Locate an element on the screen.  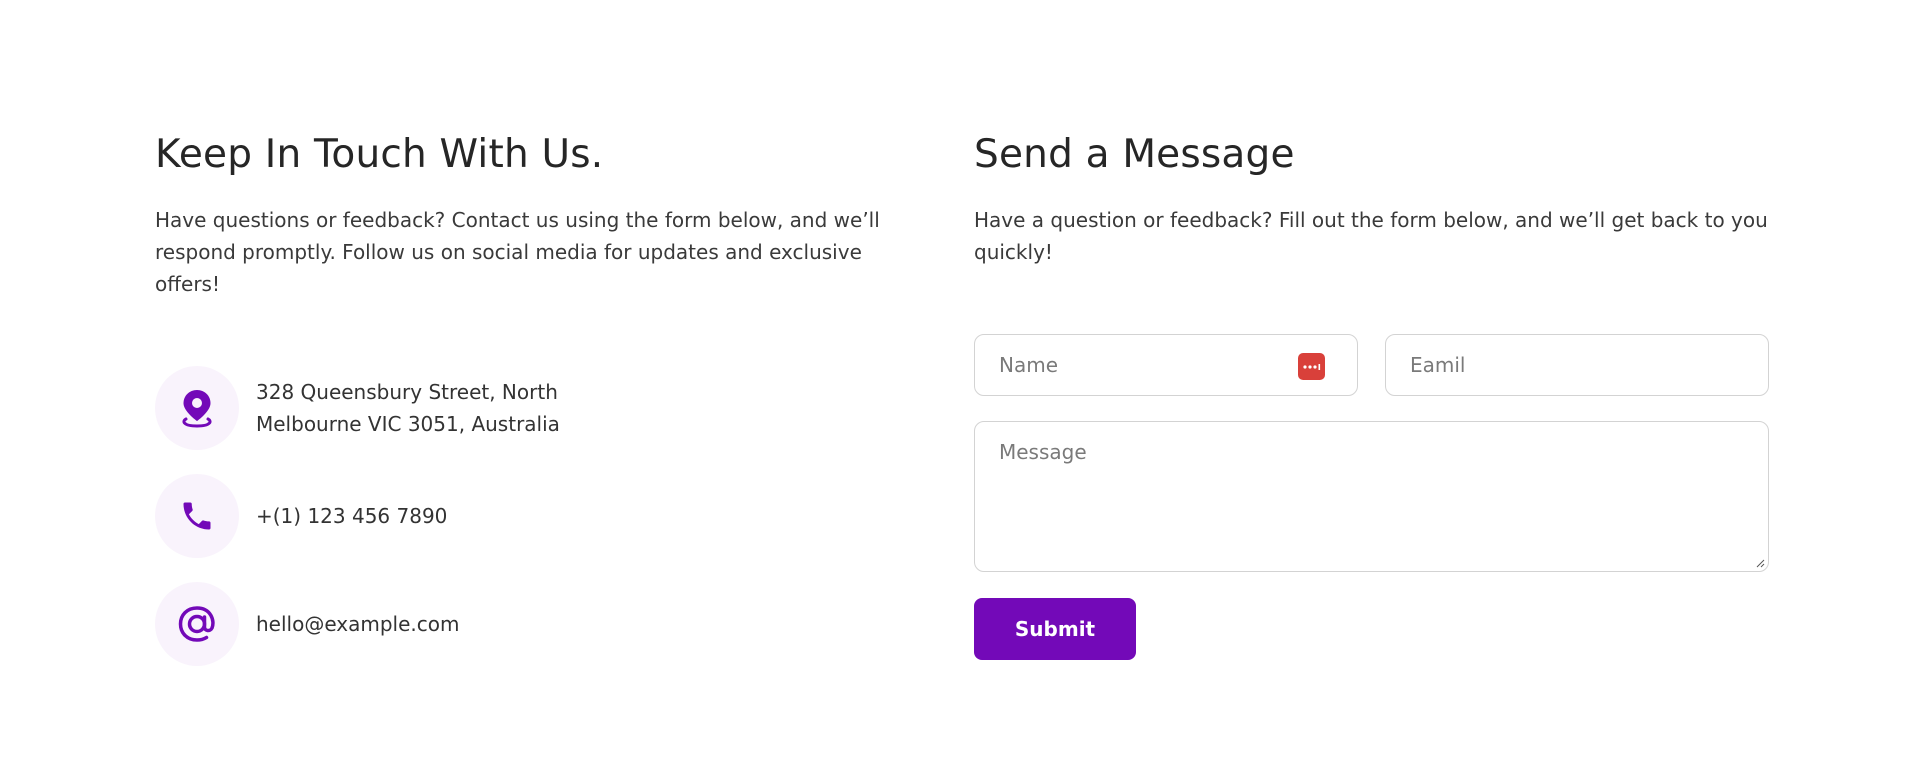
name-email-row is located at coordinates (1371, 365).